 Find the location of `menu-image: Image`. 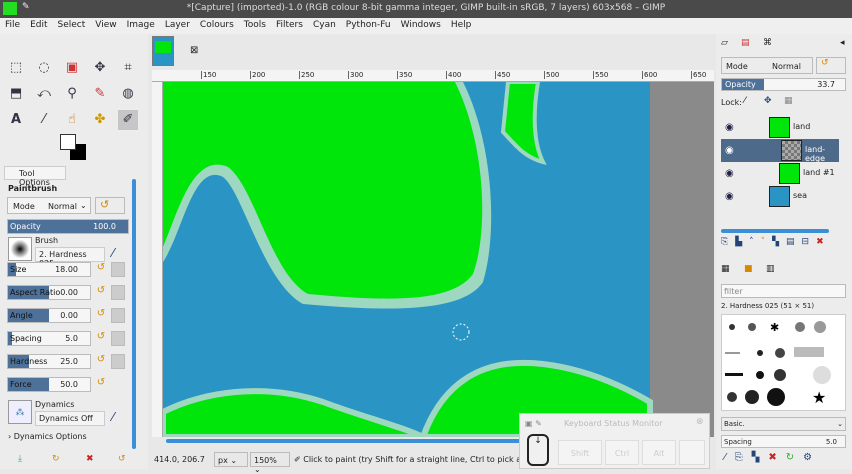

menu-image: Image is located at coordinates (141, 26).